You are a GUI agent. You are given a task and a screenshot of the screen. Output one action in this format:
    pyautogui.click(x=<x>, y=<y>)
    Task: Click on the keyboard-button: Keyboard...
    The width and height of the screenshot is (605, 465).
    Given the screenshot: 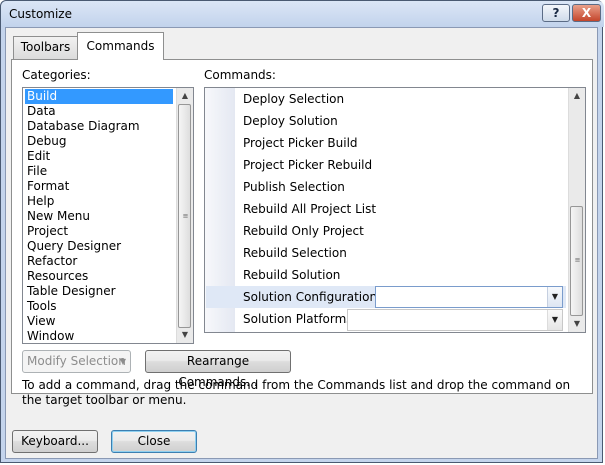 What is the action you would take?
    pyautogui.click(x=55, y=441)
    